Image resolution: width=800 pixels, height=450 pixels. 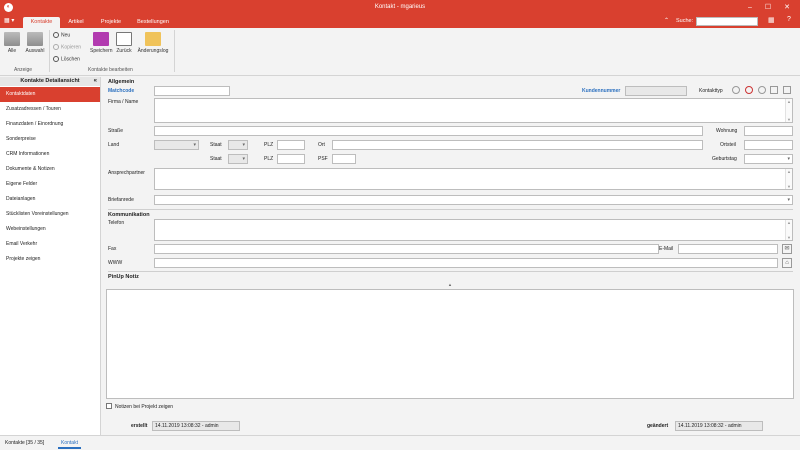 I want to click on briefanrede-label: Briefanrede, so click(x=121, y=200).